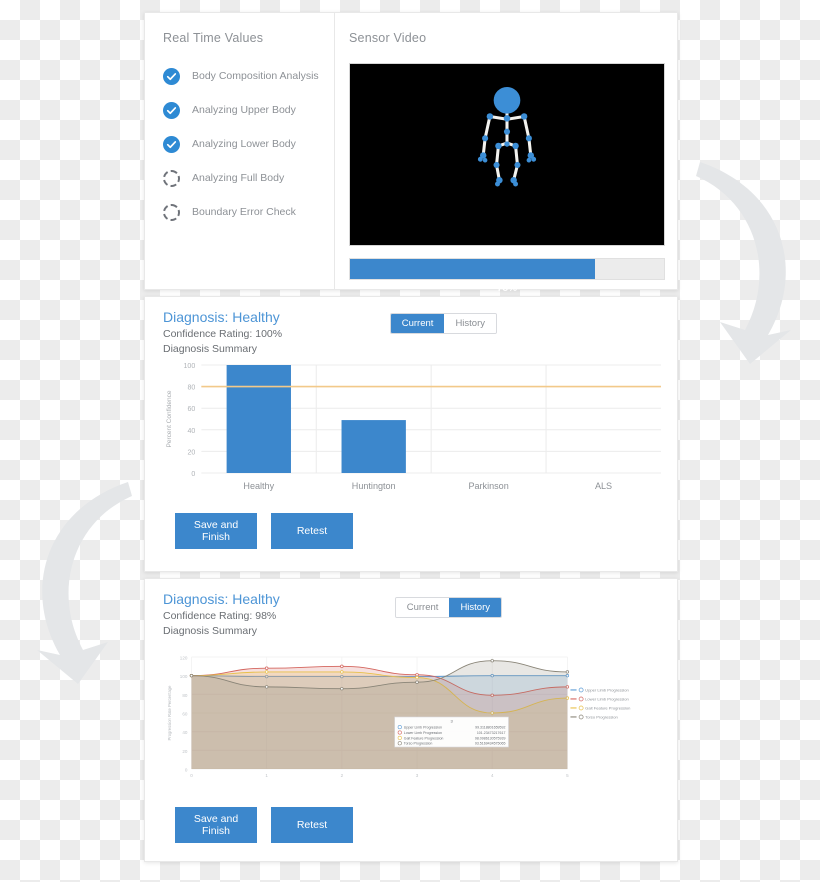 This screenshot has height=882, width=820. I want to click on status-item-lower-body: Analyzing Lower Body, so click(248, 144).